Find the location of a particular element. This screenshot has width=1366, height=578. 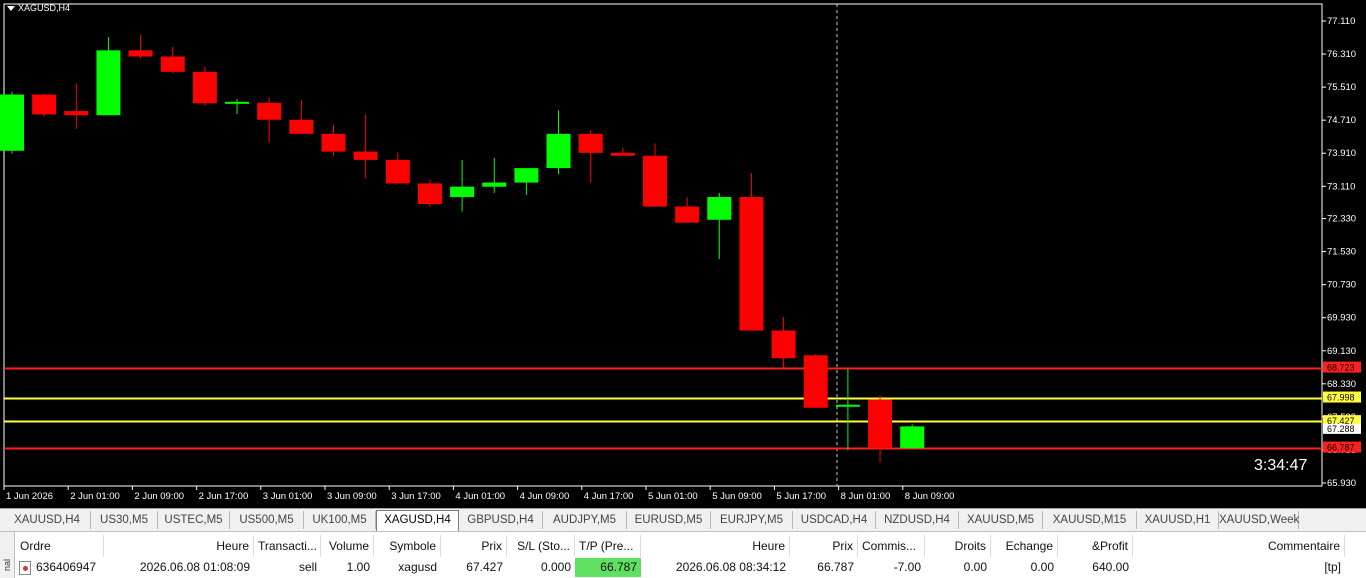

column-header: Ordre is located at coordinates (60, 546).